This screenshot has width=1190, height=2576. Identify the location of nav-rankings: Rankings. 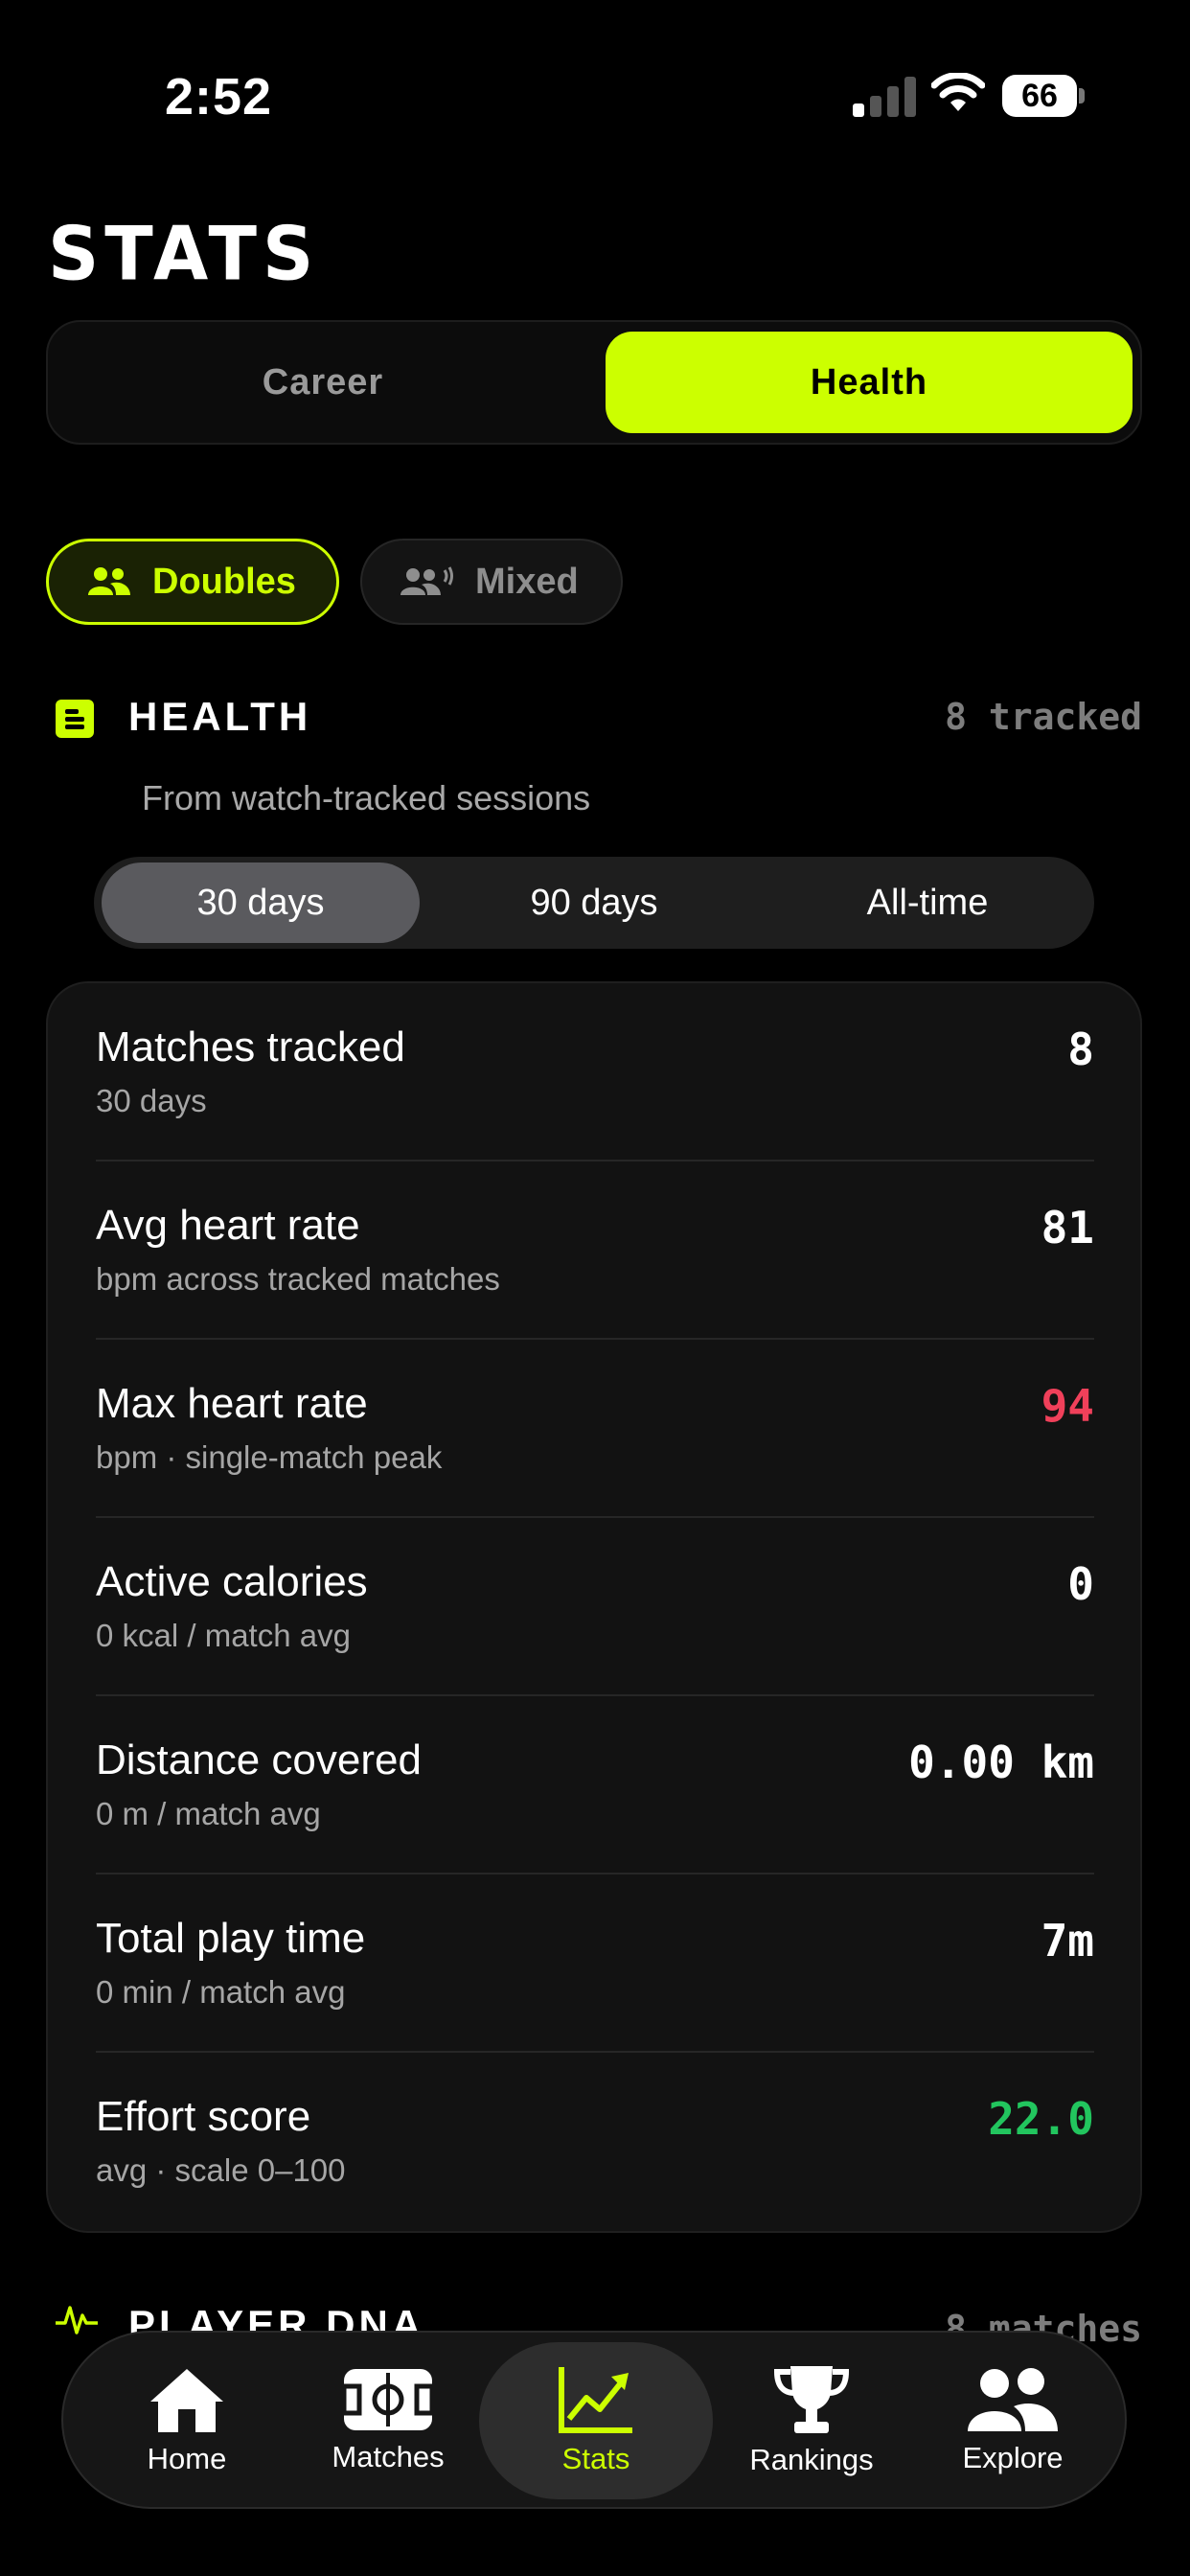
(811, 2420).